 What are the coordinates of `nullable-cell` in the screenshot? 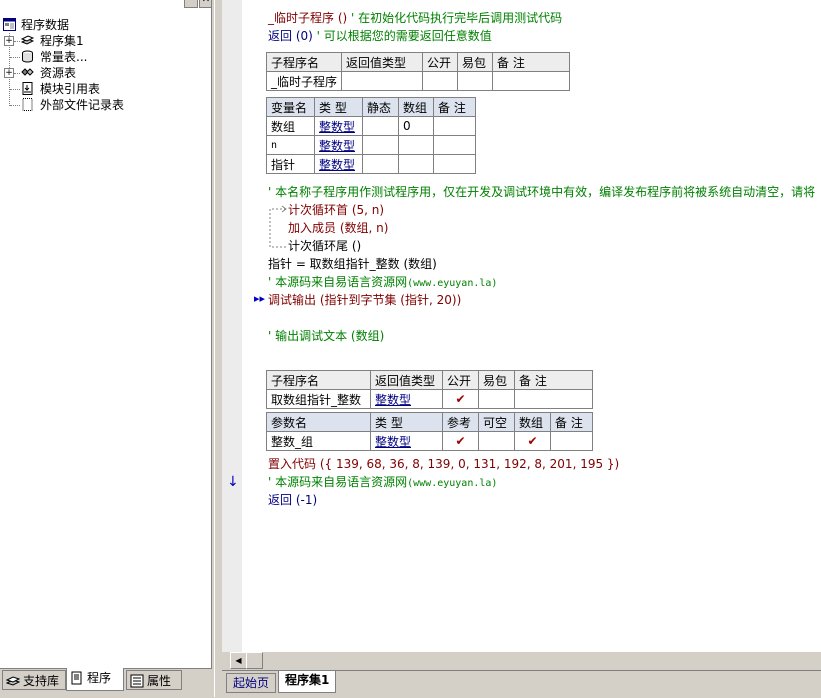 It's located at (496, 441).